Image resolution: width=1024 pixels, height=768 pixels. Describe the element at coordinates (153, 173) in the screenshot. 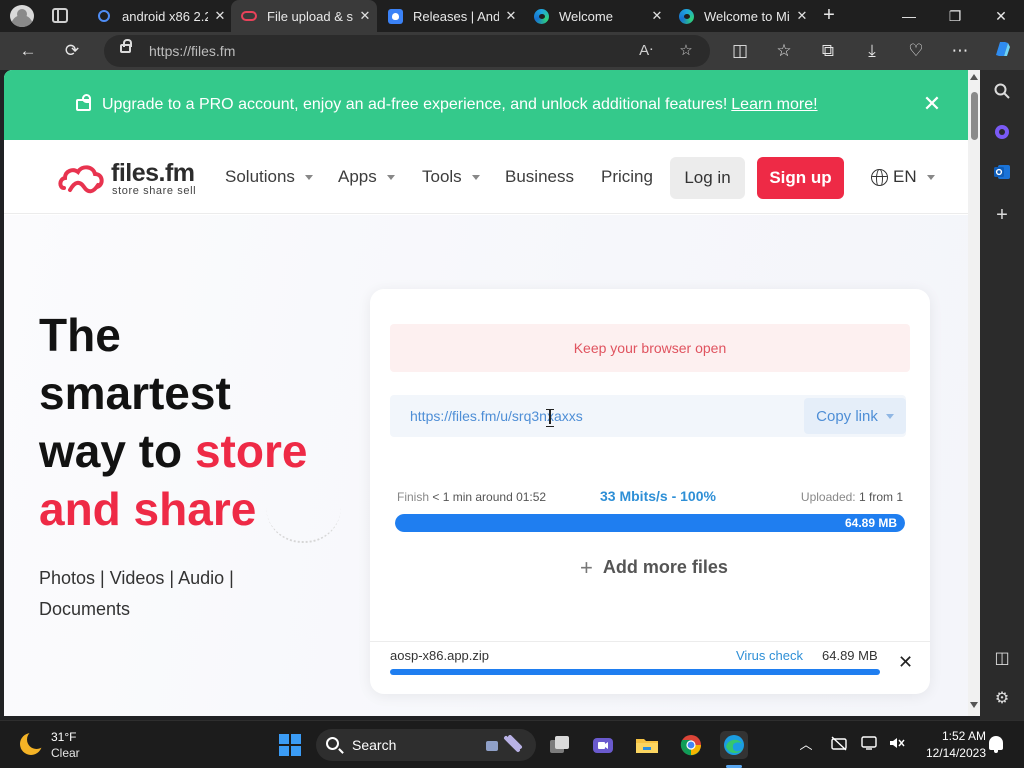

I see `logo-wordmark: files.fm` at that location.